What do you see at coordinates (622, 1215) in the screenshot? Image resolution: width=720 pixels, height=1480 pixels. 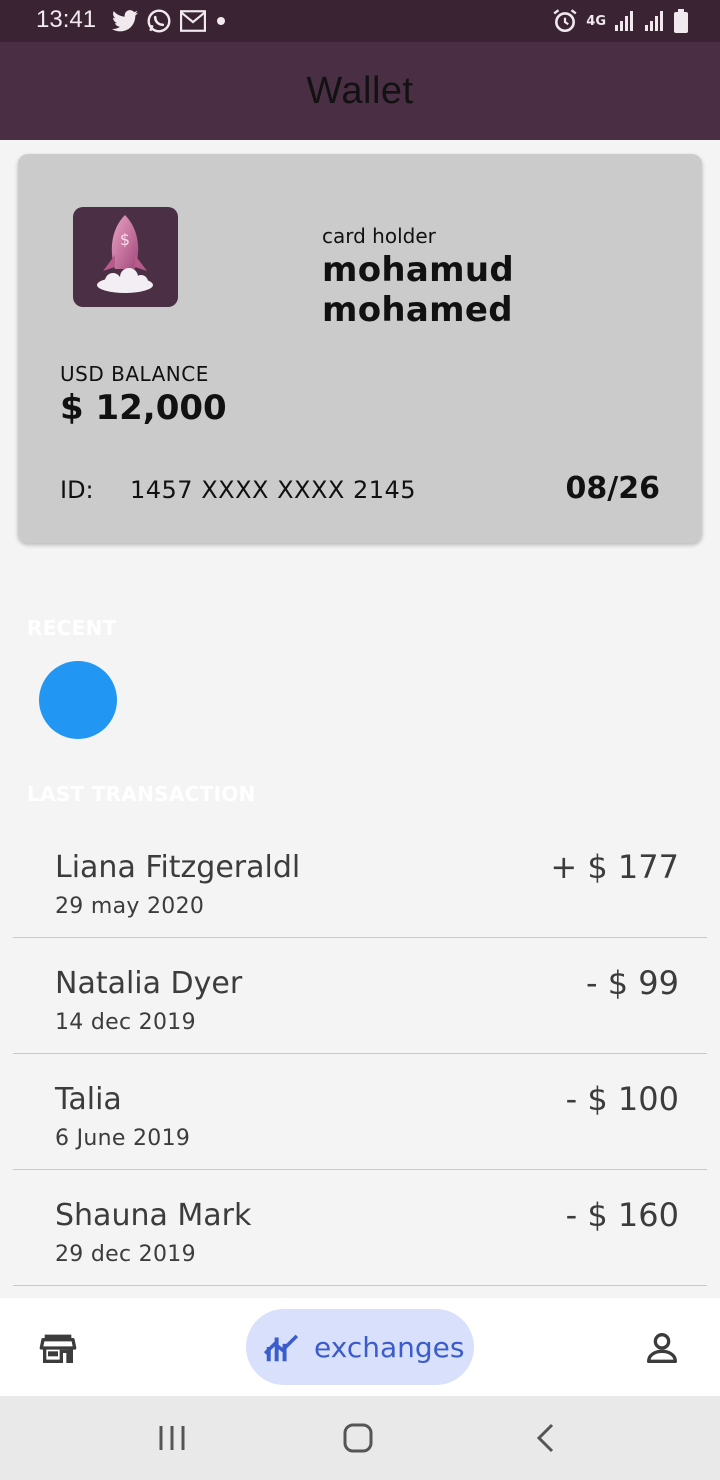 I see `transaction-amount: - $ 160` at bounding box center [622, 1215].